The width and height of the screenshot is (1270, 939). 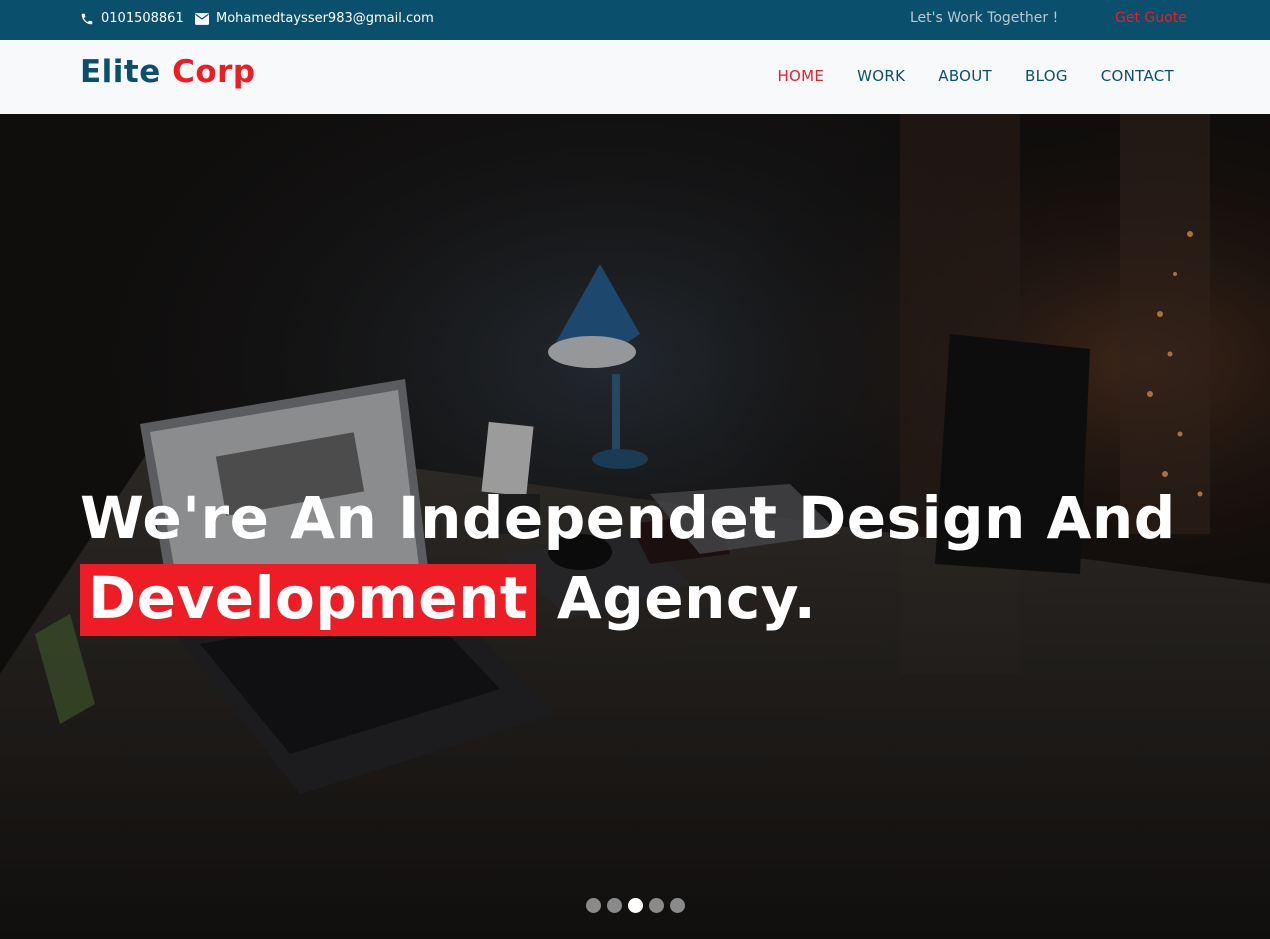 I want to click on slider-indicators, so click(x=635, y=905).